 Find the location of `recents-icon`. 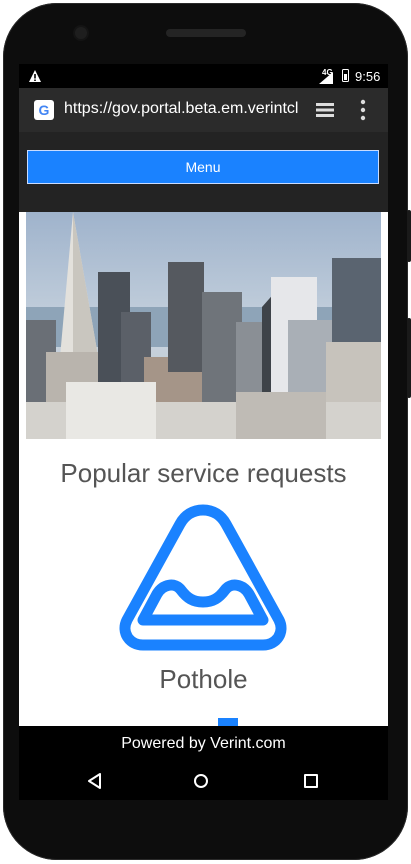

recents-icon is located at coordinates (311, 781).